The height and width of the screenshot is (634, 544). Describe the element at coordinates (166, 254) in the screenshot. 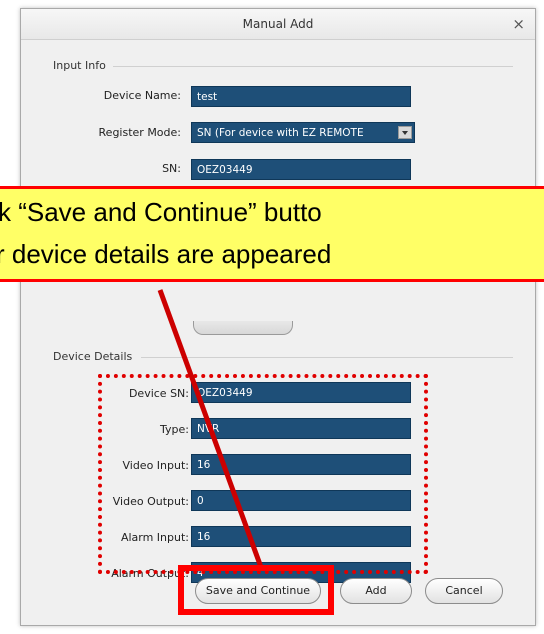

I see `callout-line-2: r device details are appeared` at that location.